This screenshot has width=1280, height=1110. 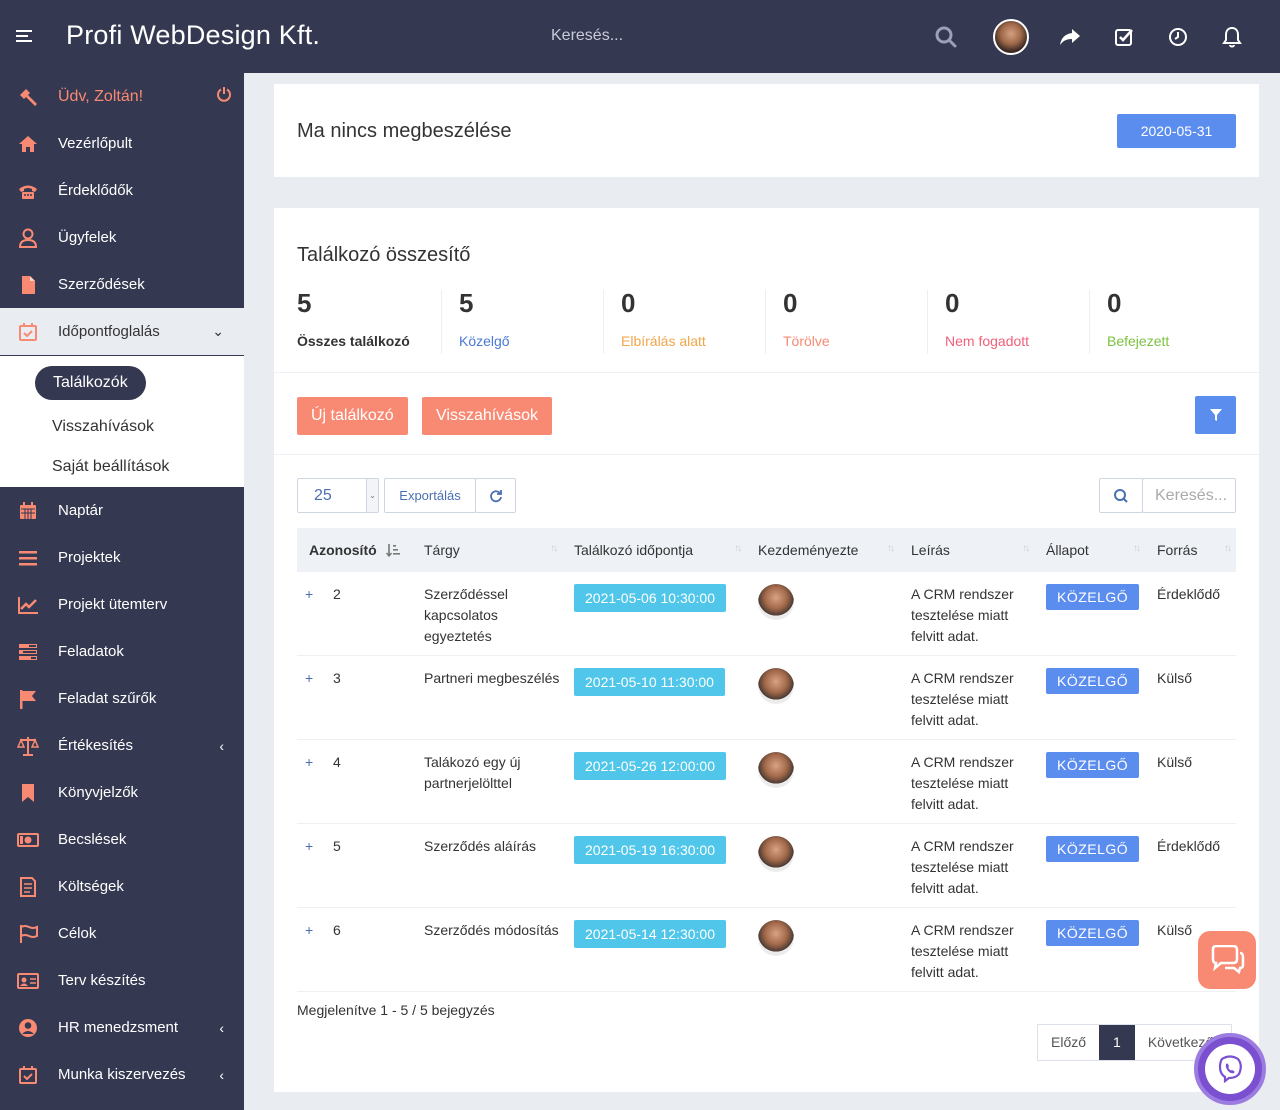 What do you see at coordinates (122, 886) in the screenshot?
I see `sidebar-item-költségek: Költségek` at bounding box center [122, 886].